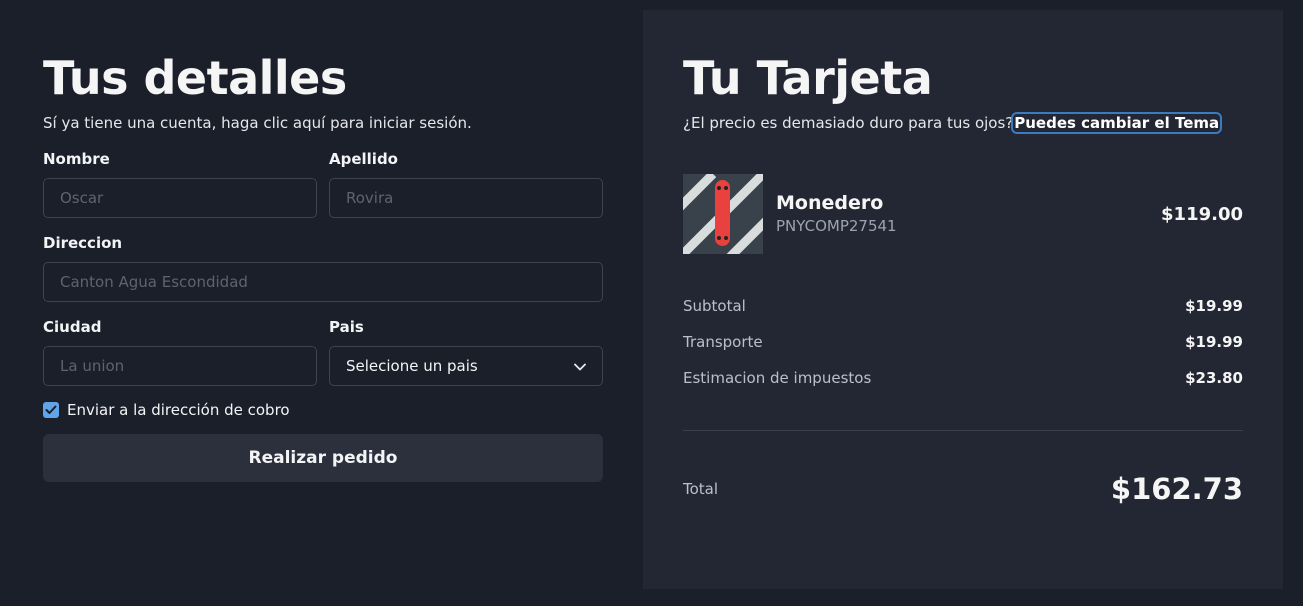 The width and height of the screenshot is (1303, 606). I want to click on summary-label: Subtotal, so click(714, 306).